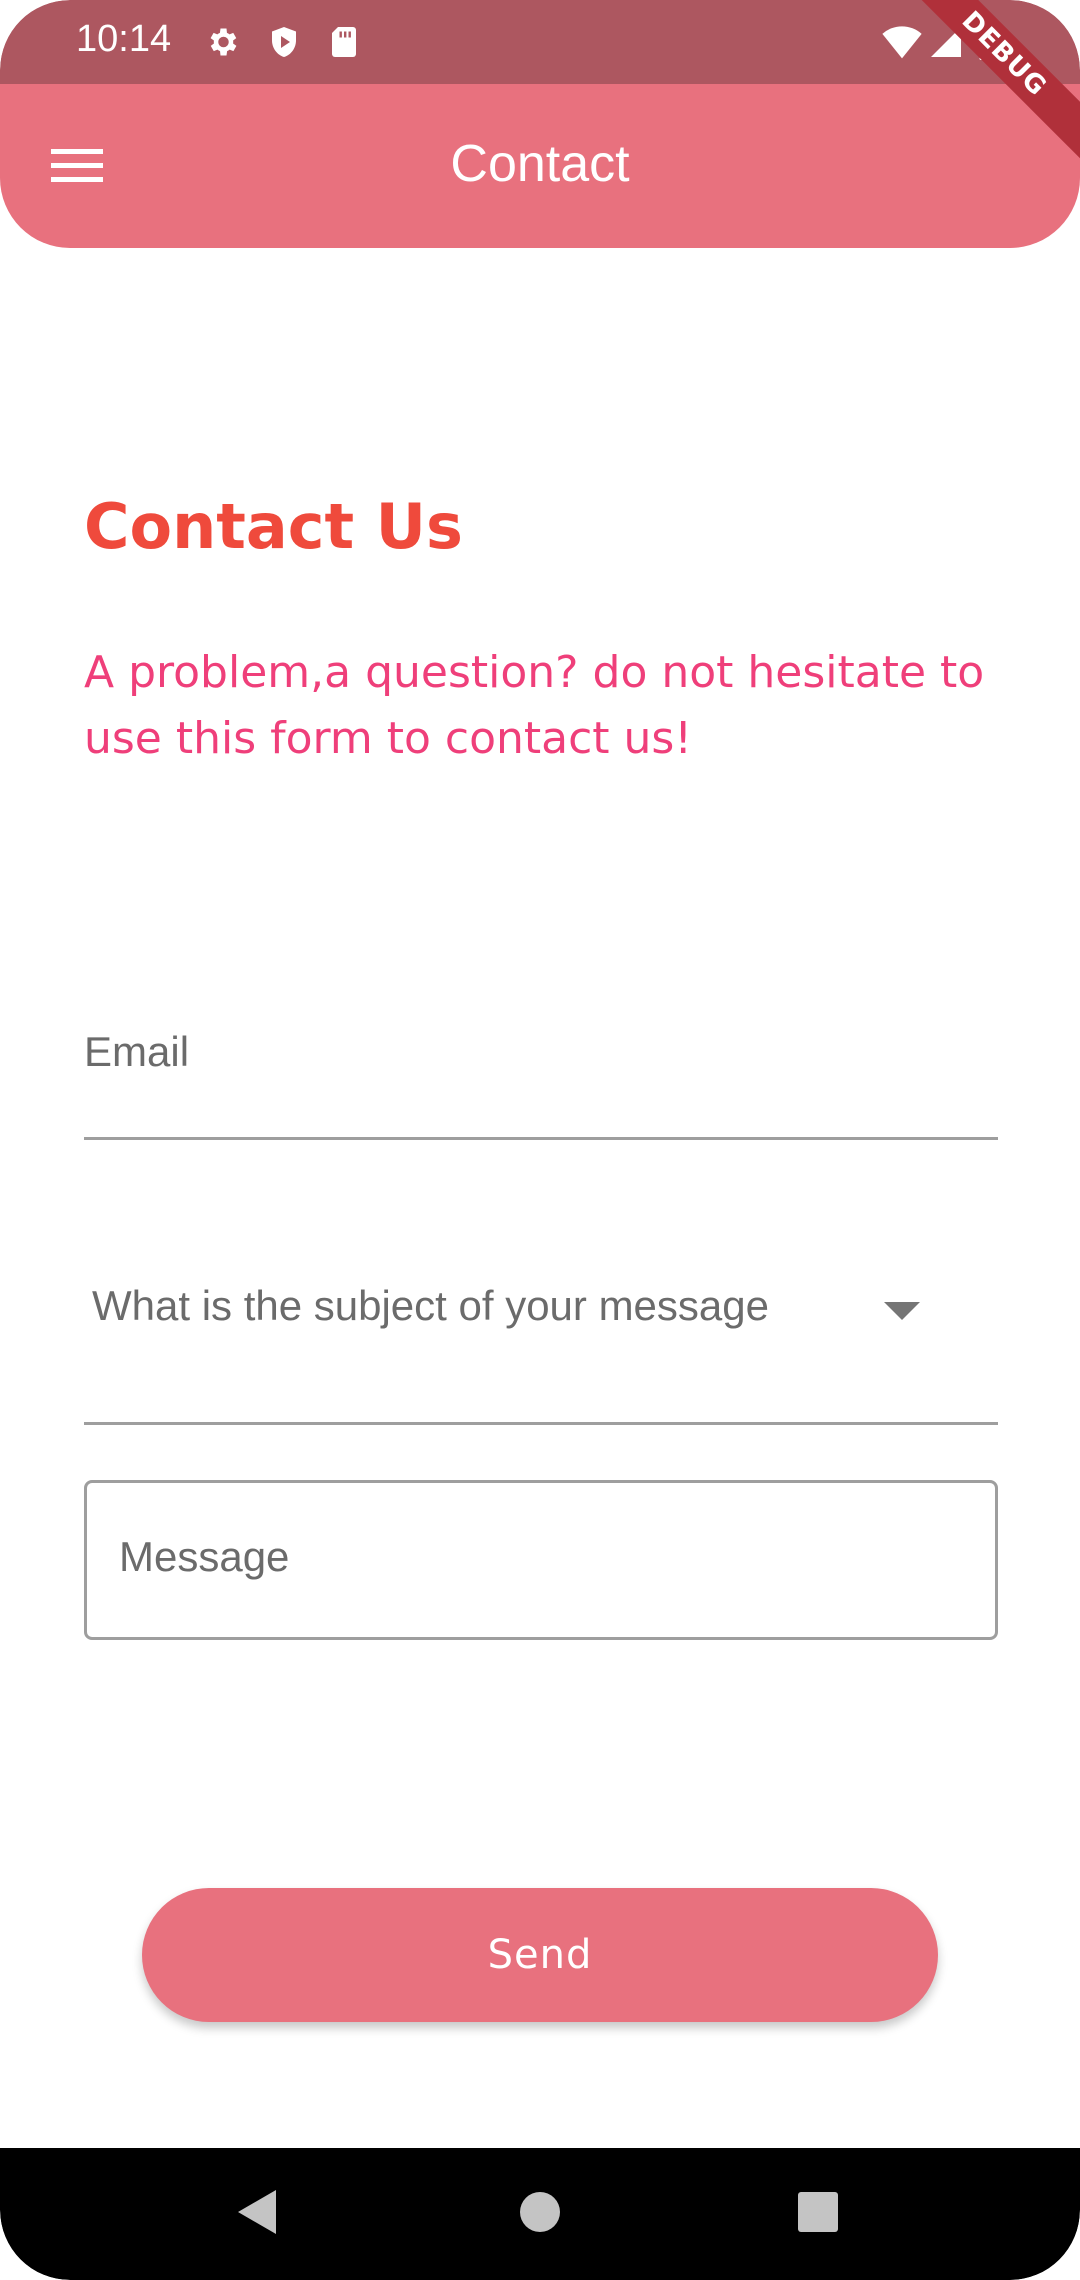  I want to click on email-placeholder: Email, so click(137, 1051).